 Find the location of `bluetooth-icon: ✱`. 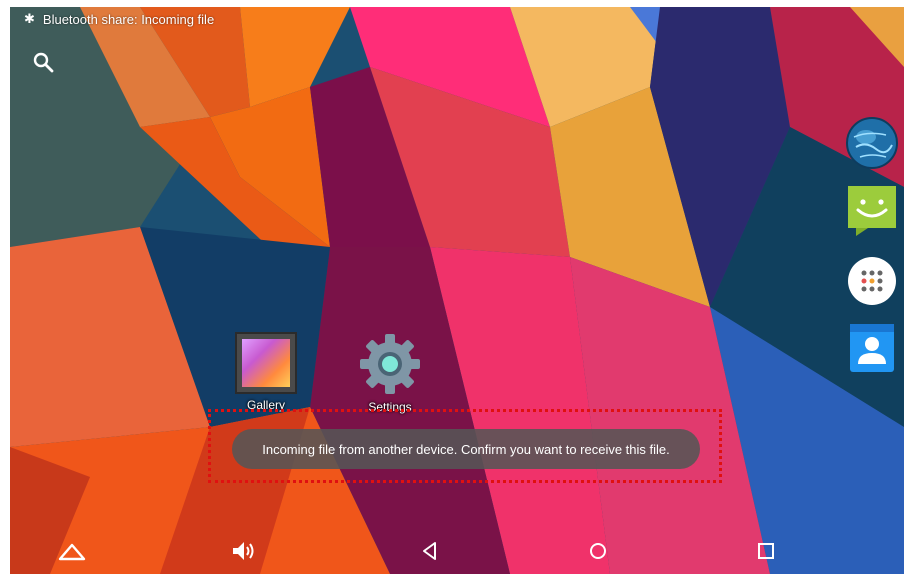

bluetooth-icon: ✱ is located at coordinates (29, 19).